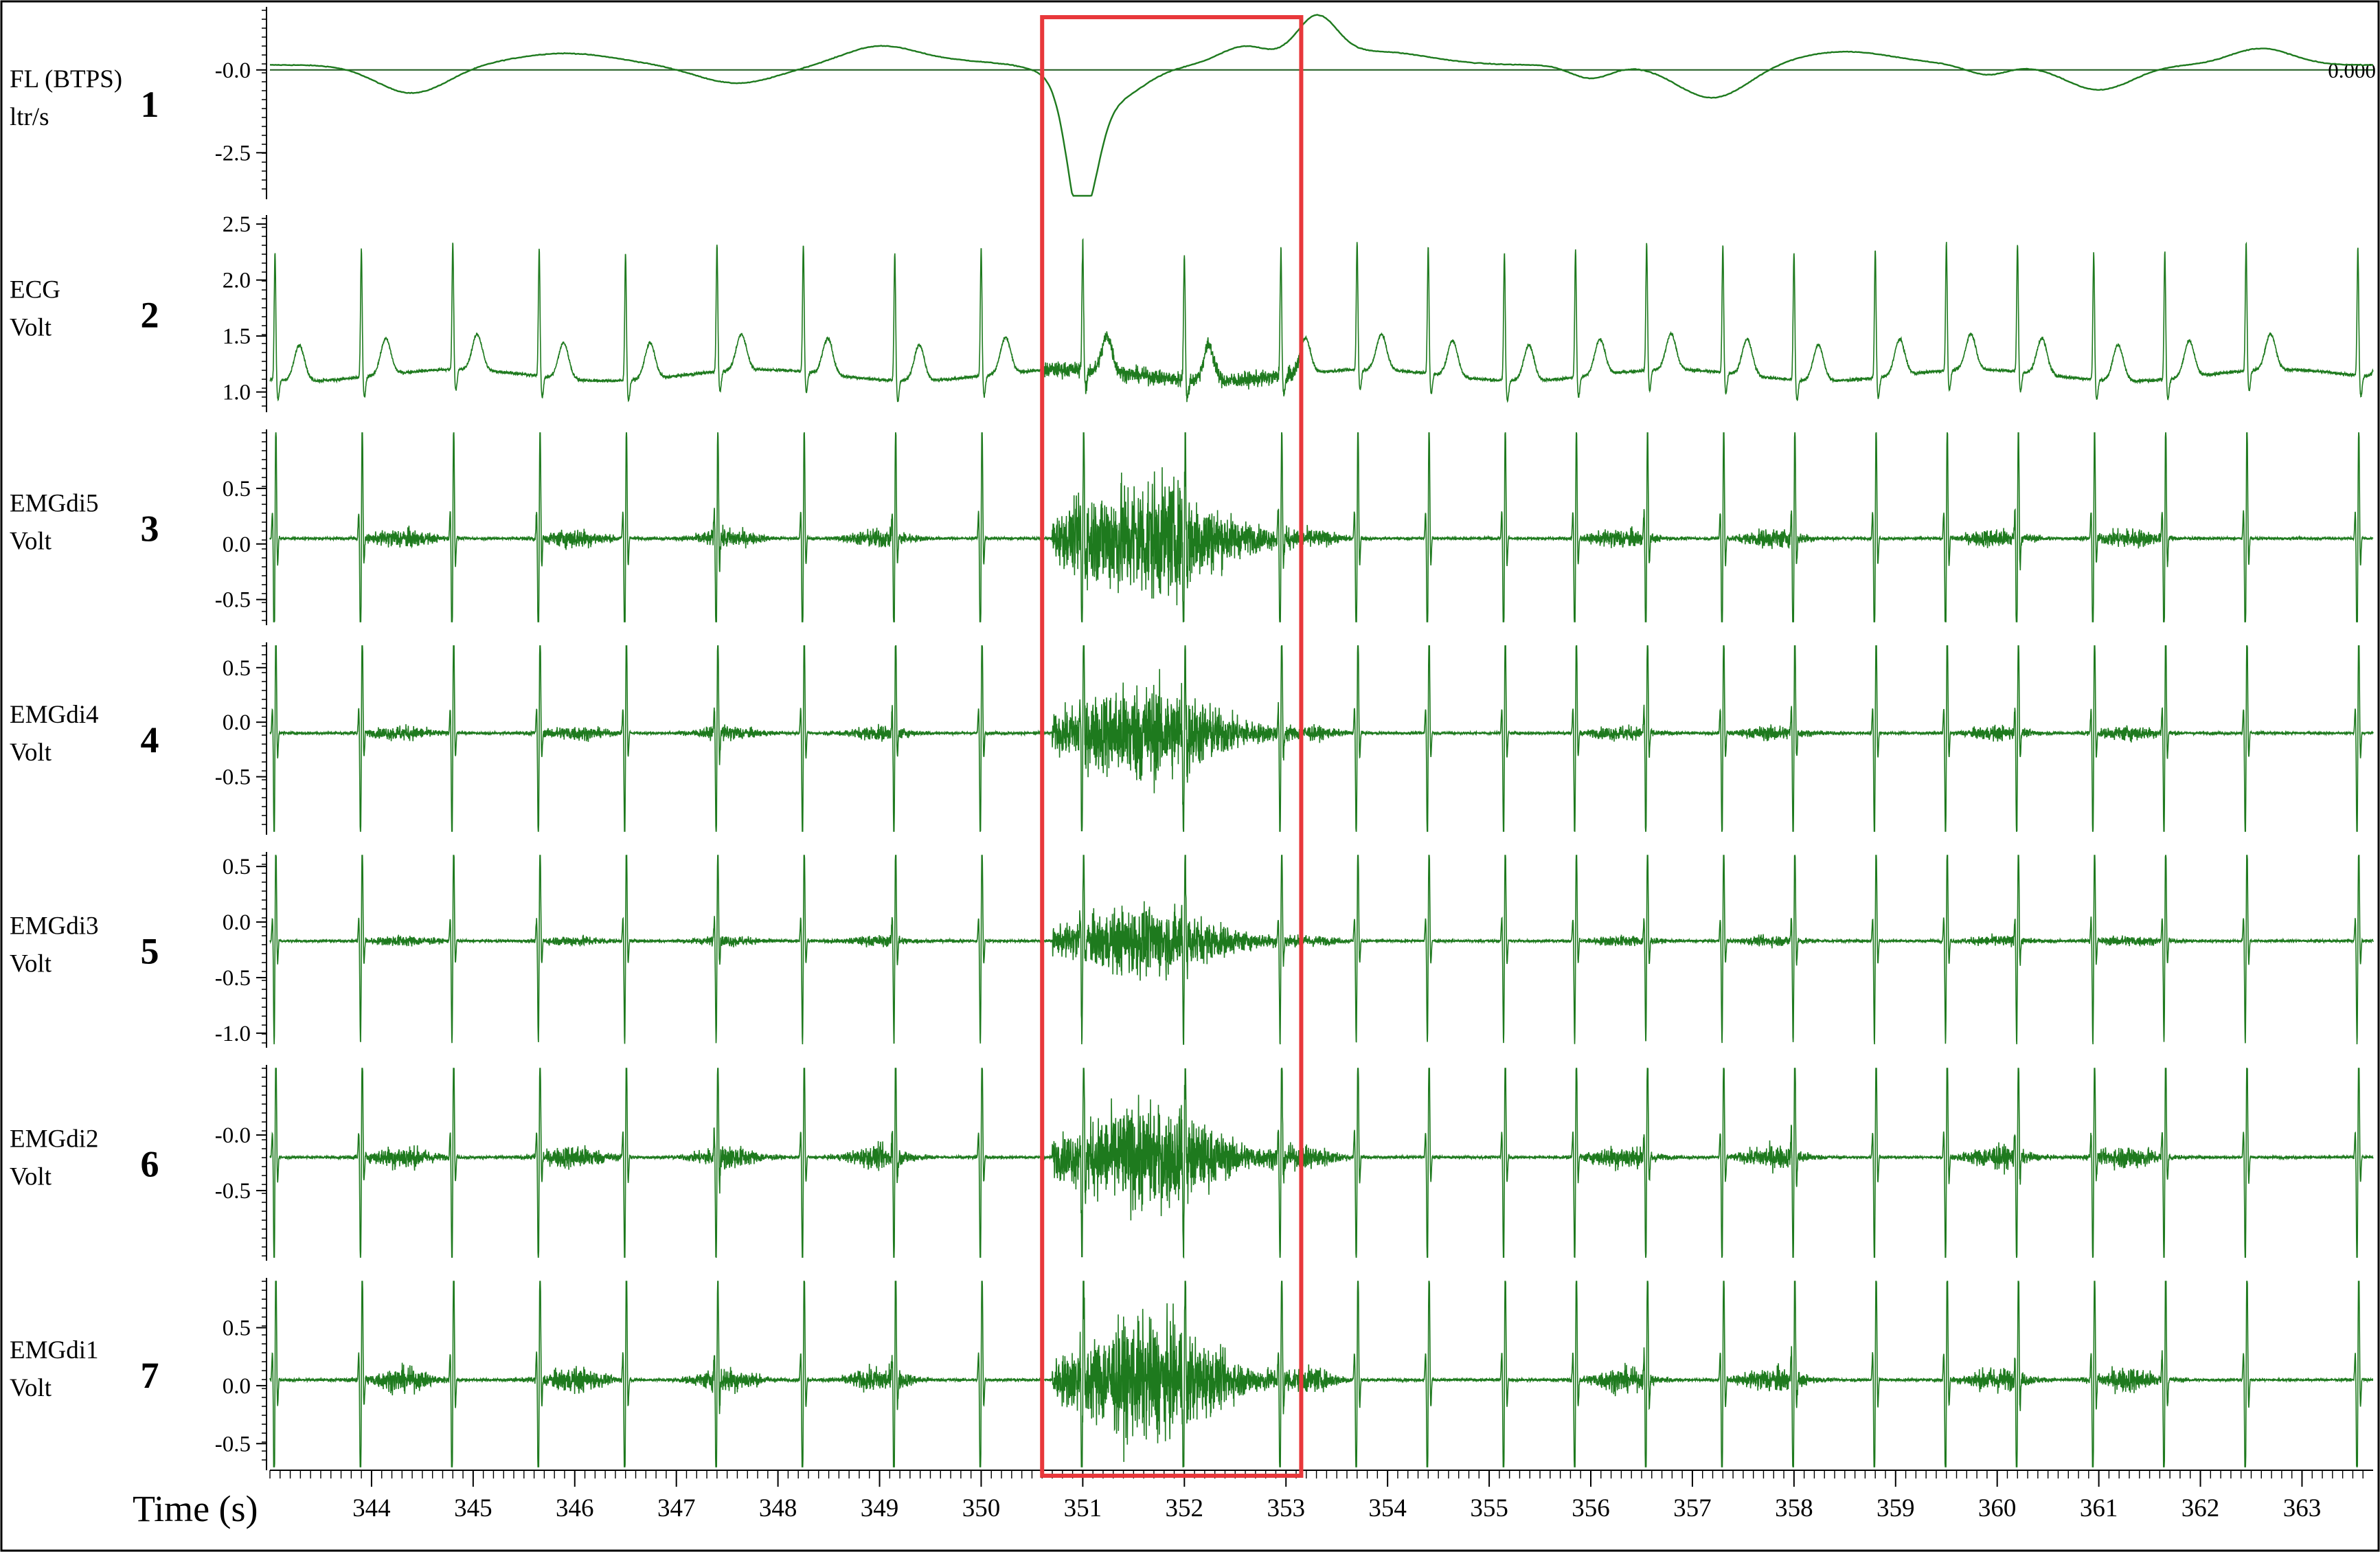 The height and width of the screenshot is (1552, 2380). What do you see at coordinates (237, 281) in the screenshot?
I see `y-tick-label: 2.0` at bounding box center [237, 281].